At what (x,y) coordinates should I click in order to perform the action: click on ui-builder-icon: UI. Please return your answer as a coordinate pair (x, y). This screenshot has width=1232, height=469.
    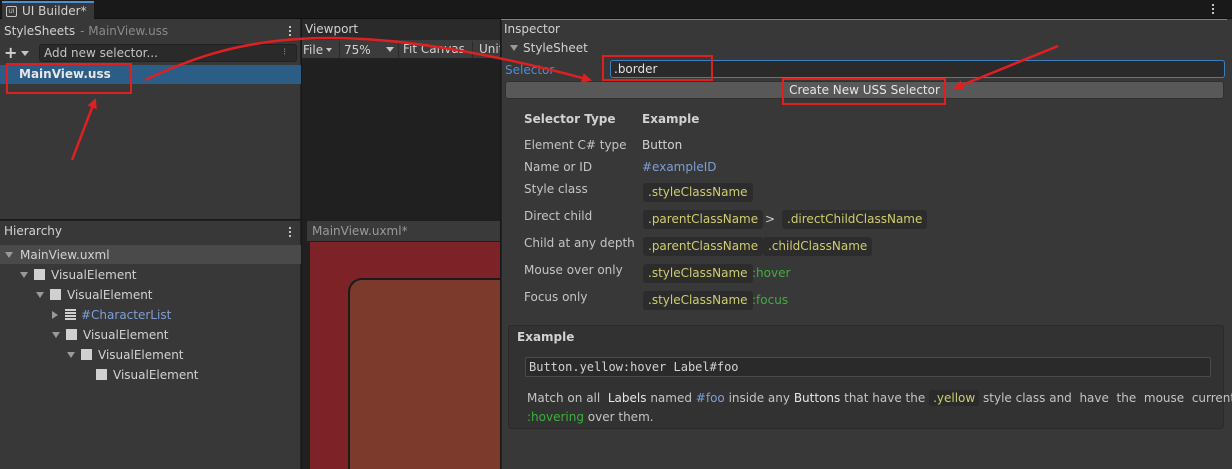
    Looking at the image, I should click on (11, 11).